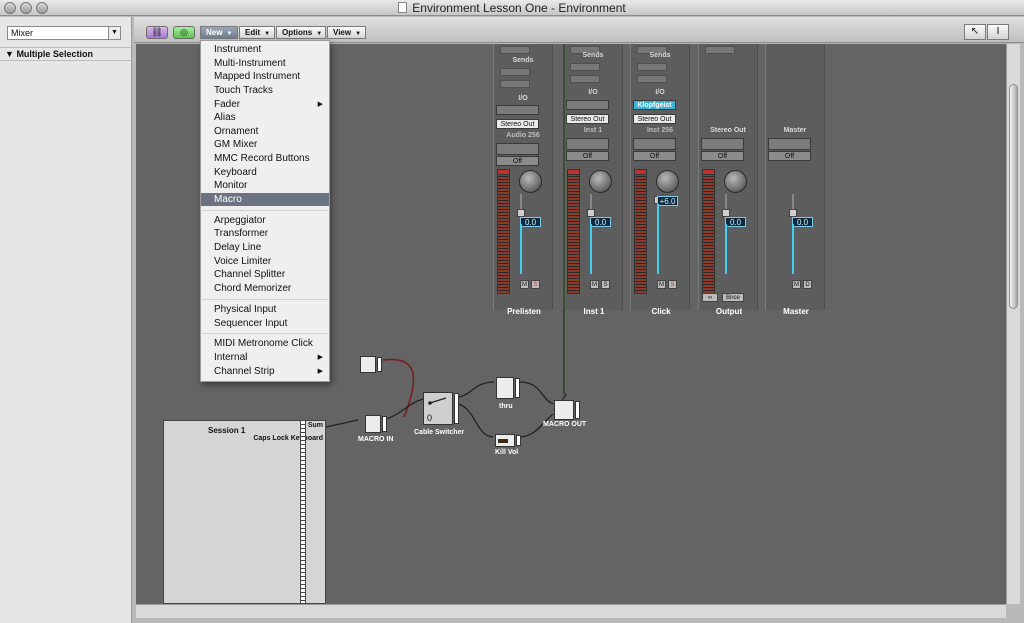  What do you see at coordinates (265, 76) in the screenshot?
I see `menu-item-mapped-instrument: Mapped Instrument` at bounding box center [265, 76].